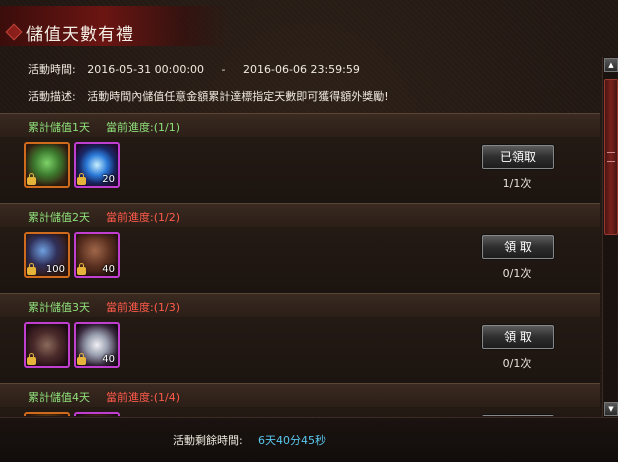 This screenshot has height=462, width=618. Describe the element at coordinates (301, 69) in the screenshot. I see `activity-time-end: 2016-06-06 23:59:59` at that location.